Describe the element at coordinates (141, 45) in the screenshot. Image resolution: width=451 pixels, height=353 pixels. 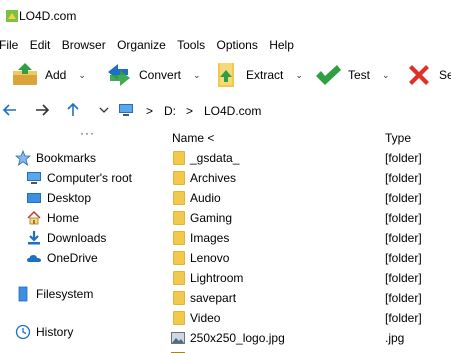
I see `menu-organize: Organize` at that location.